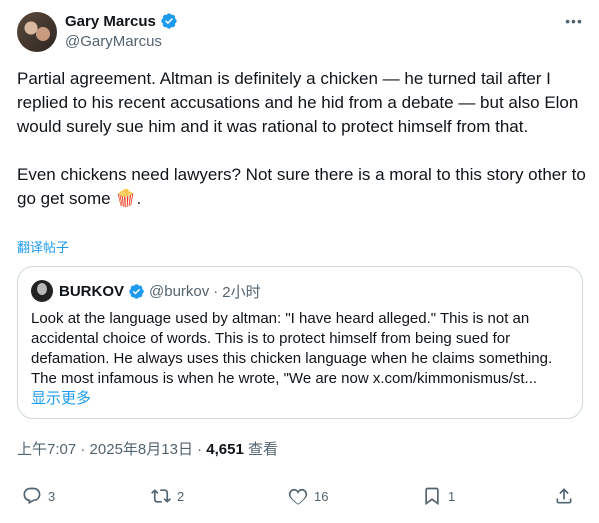  I want to click on repost-button: 2, so click(167, 496).